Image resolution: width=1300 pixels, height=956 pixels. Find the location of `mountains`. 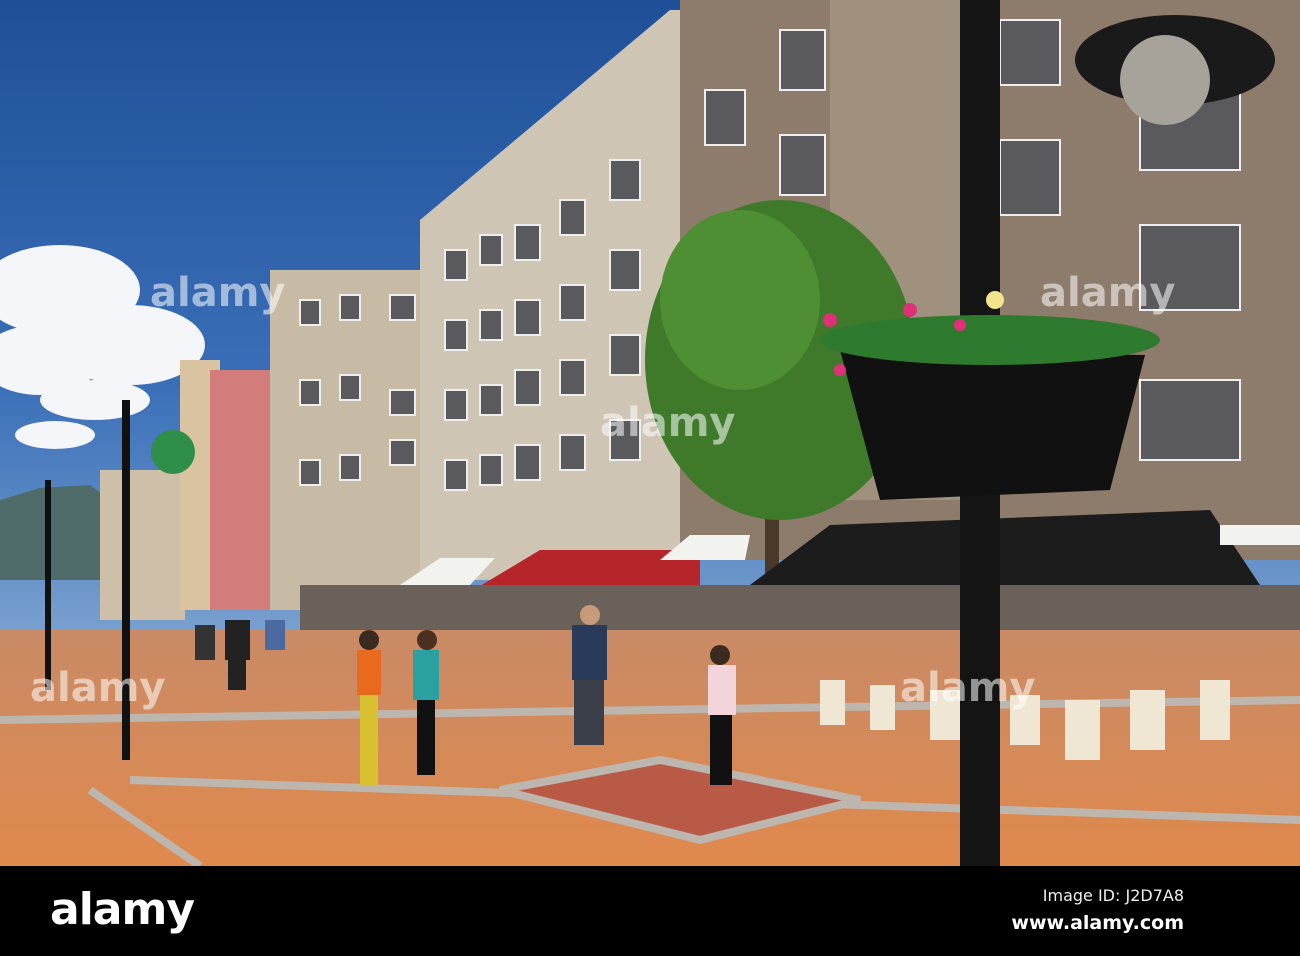

mountains is located at coordinates (55, 532).